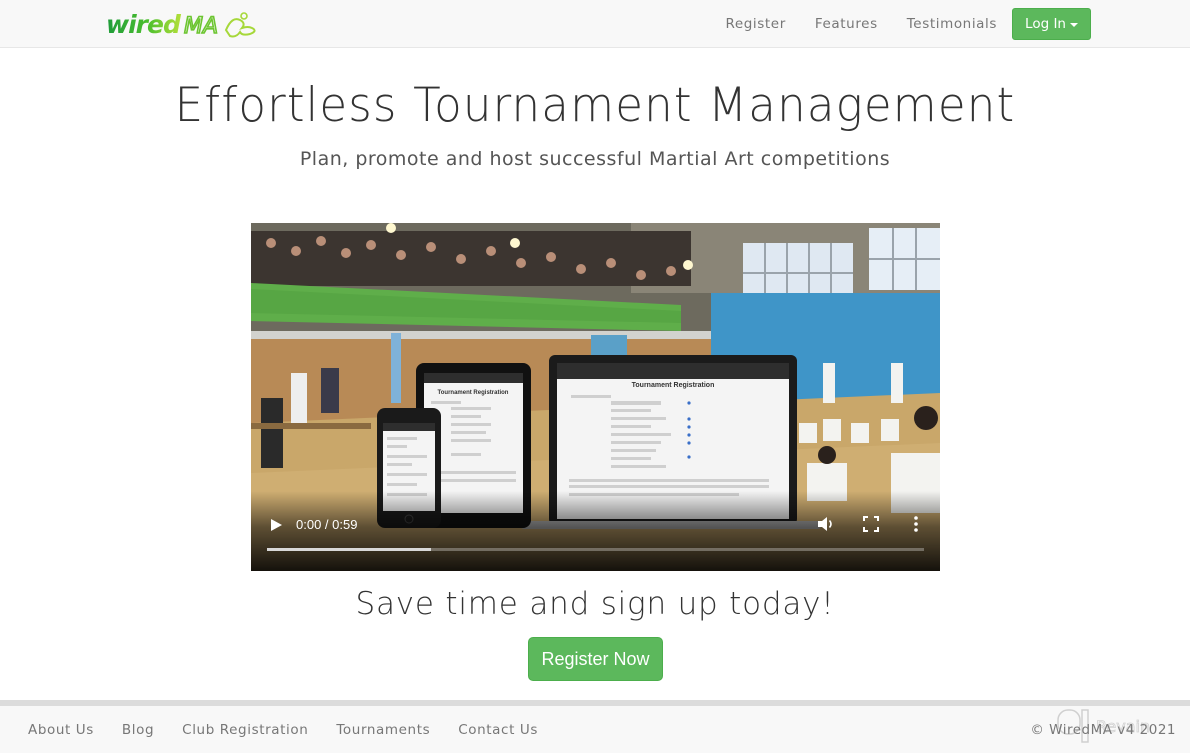  What do you see at coordinates (327, 524) in the screenshot?
I see `video-time-display: 0:00 / 0:59` at bounding box center [327, 524].